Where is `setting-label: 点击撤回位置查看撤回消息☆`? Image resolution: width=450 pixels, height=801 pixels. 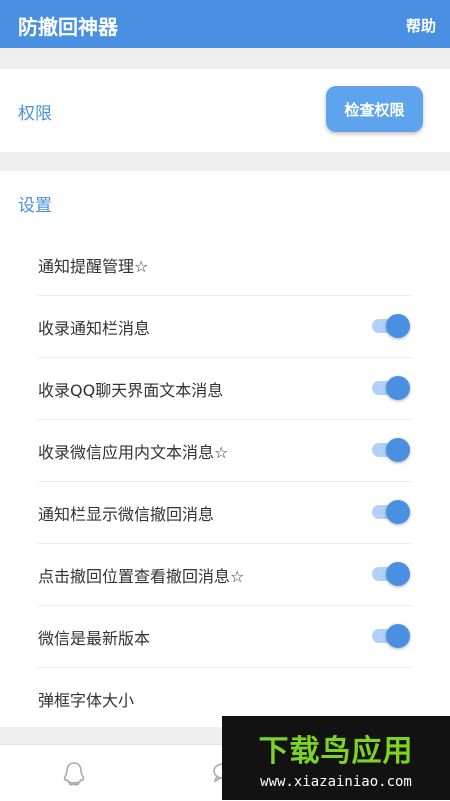 setting-label: 点击撤回位置查看撤回消息☆ is located at coordinates (141, 576).